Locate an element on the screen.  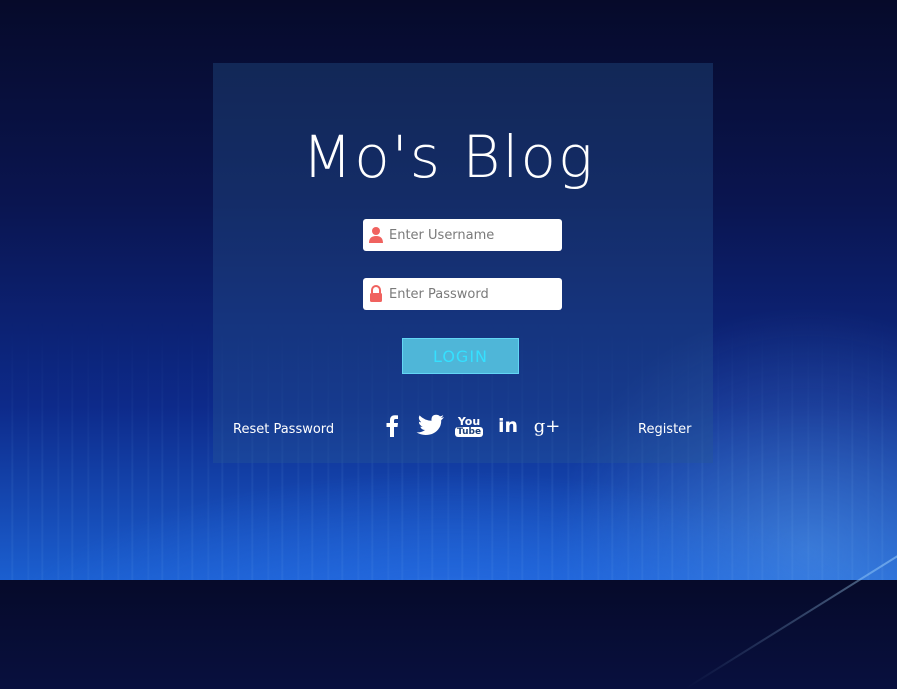
user-icon is located at coordinates (376, 235).